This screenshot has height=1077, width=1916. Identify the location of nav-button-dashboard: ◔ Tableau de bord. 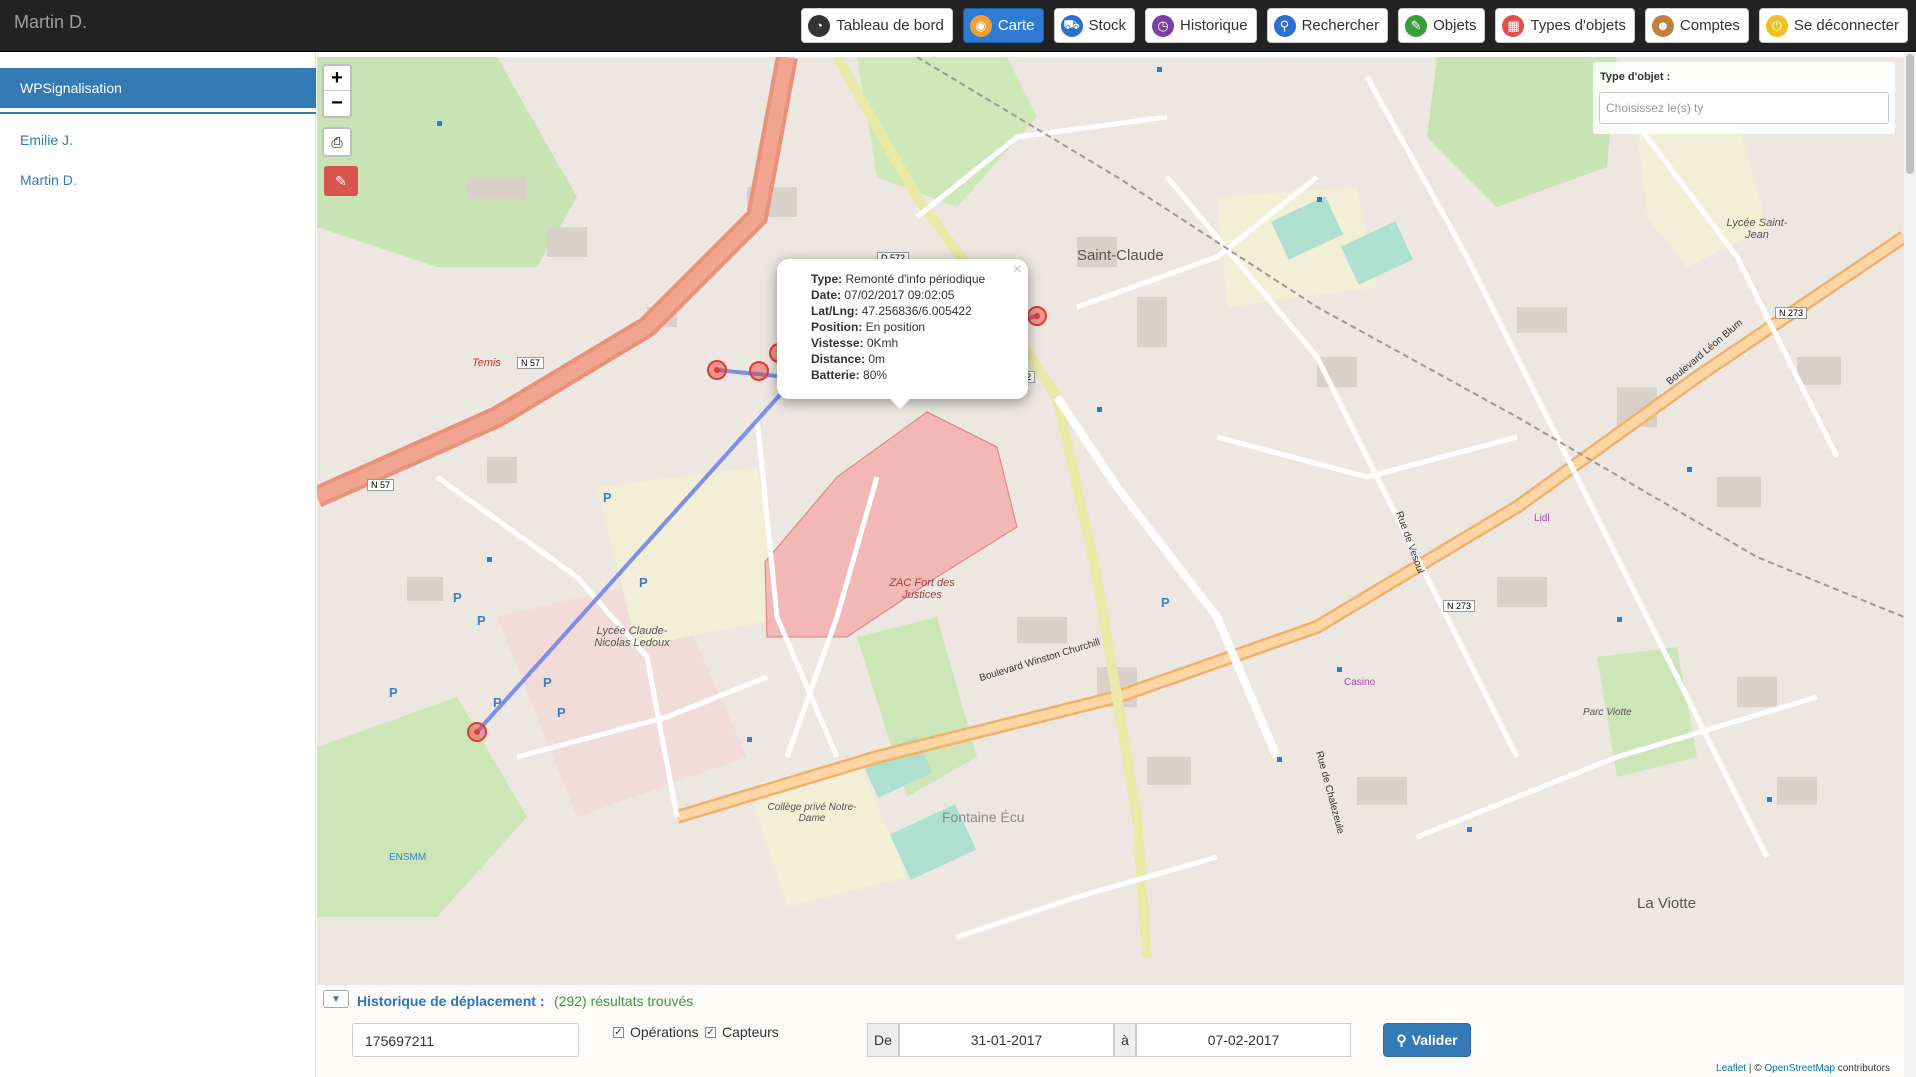
(877, 25).